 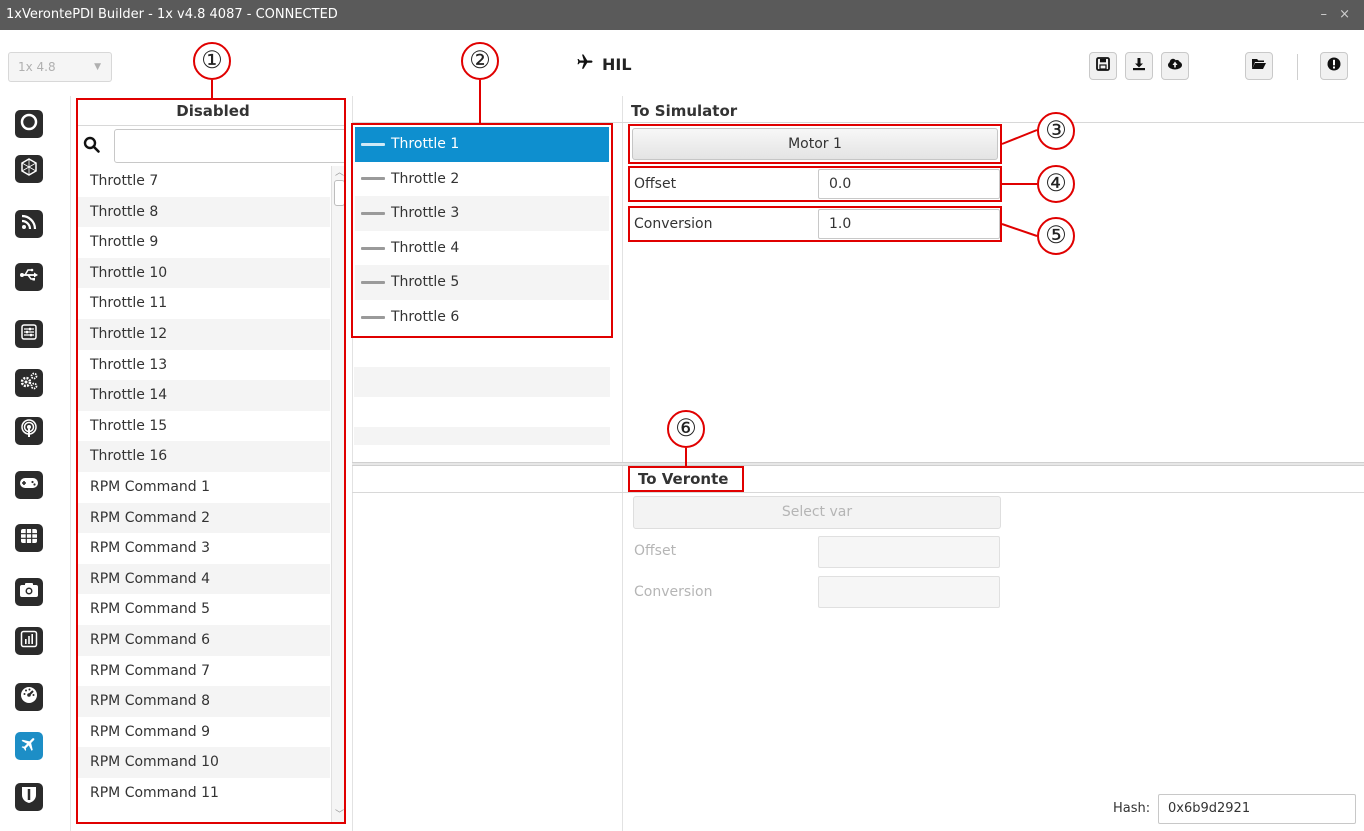 What do you see at coordinates (1139, 66) in the screenshot?
I see `download-button` at bounding box center [1139, 66].